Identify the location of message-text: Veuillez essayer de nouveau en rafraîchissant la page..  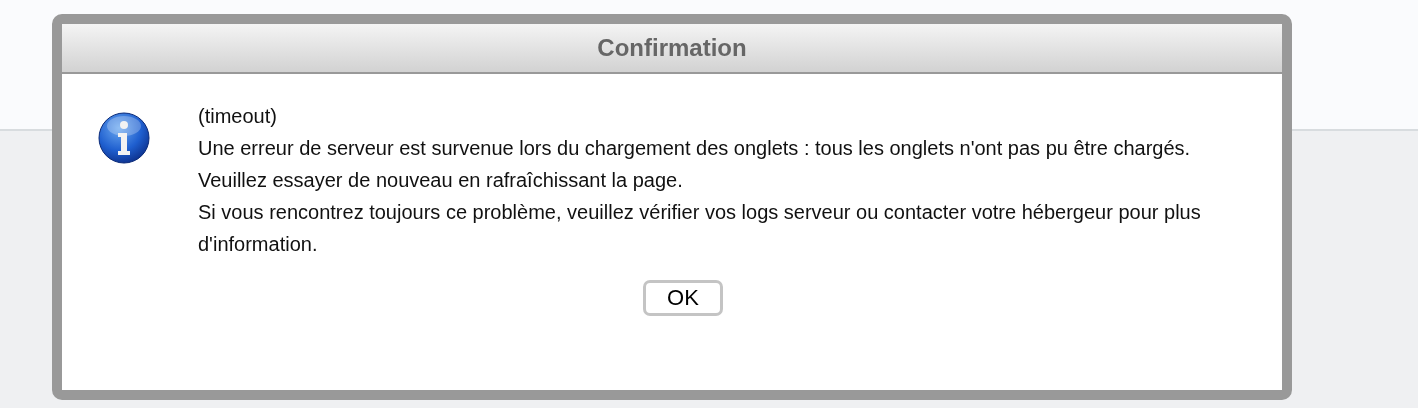
(441, 180).